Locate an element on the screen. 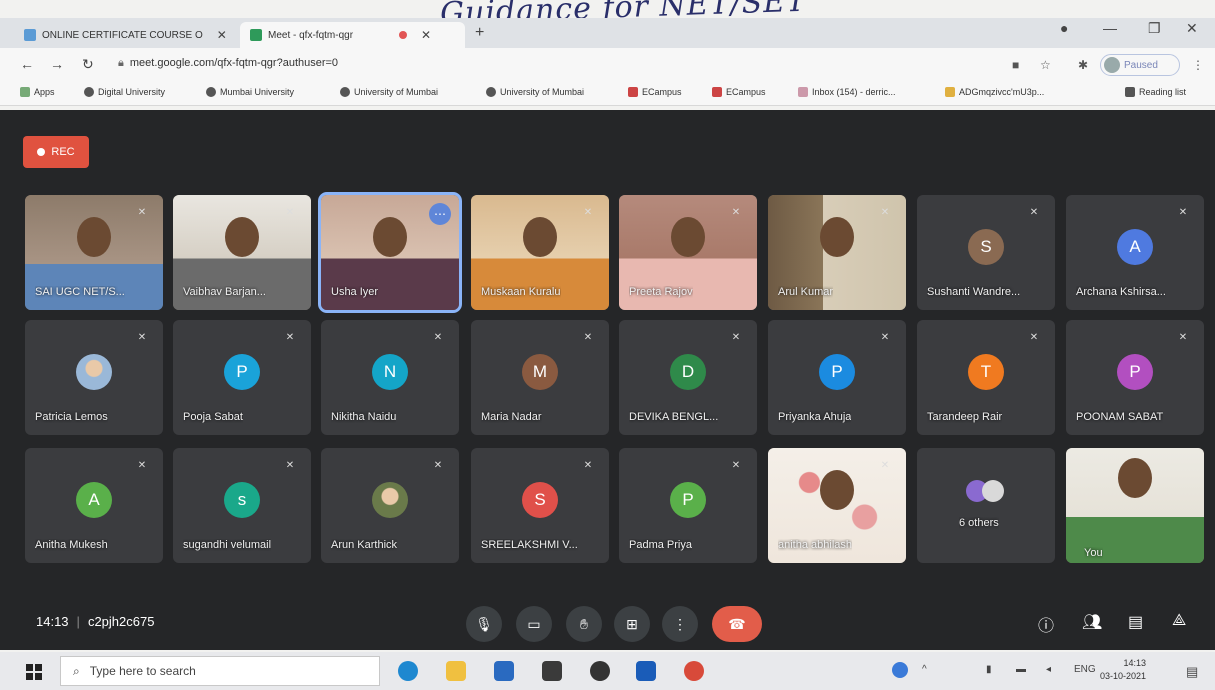  notification-icon: ▤ is located at coordinates (1192, 672).